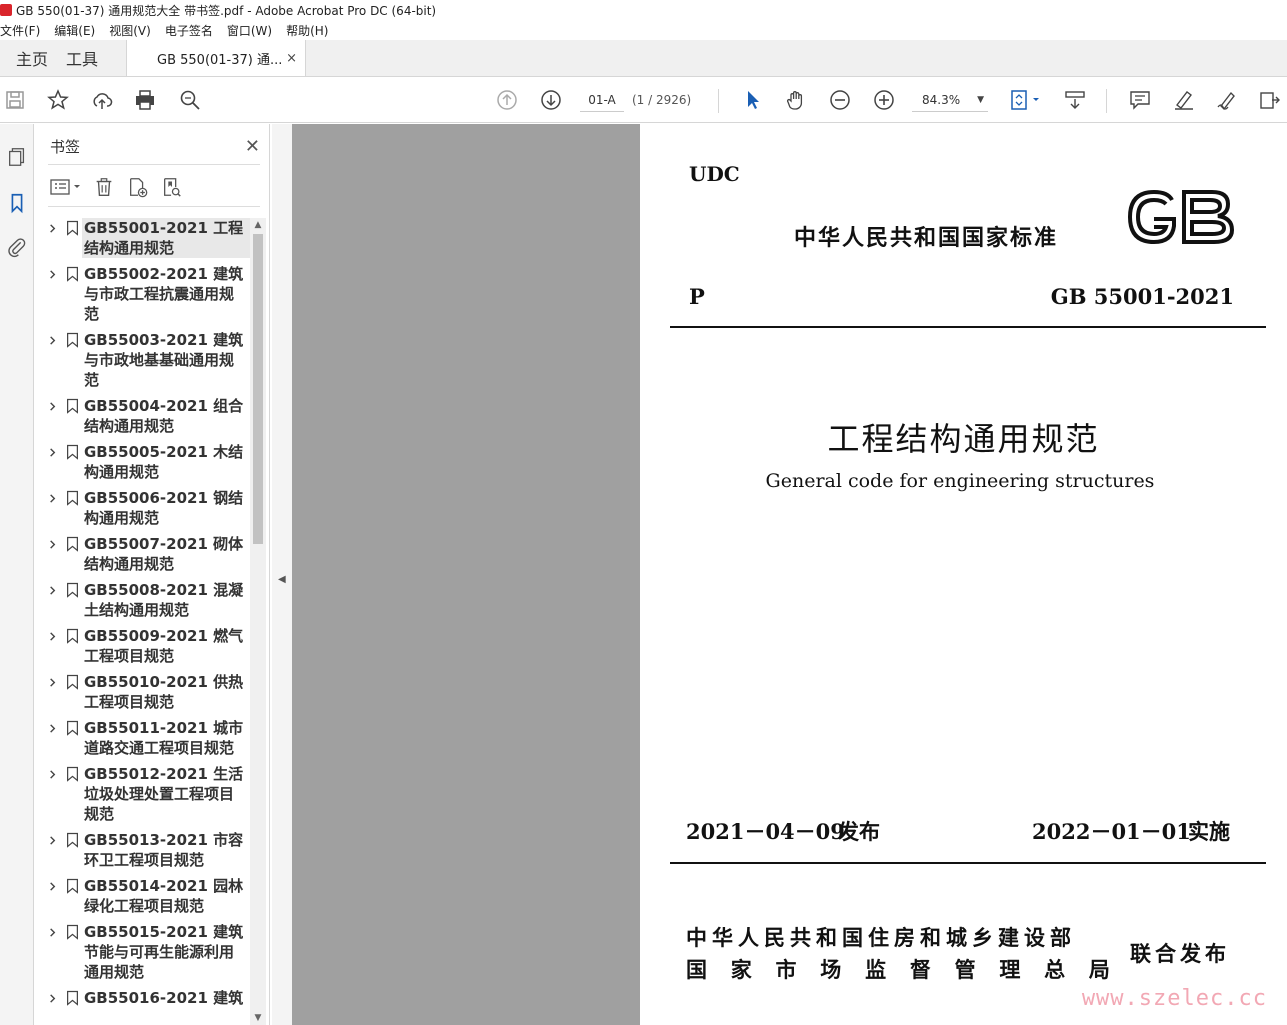 This screenshot has width=1287, height=1025. What do you see at coordinates (146, 238) in the screenshot?
I see `bookmark-item: GB55001-2021 工程结构通用规范` at bounding box center [146, 238].